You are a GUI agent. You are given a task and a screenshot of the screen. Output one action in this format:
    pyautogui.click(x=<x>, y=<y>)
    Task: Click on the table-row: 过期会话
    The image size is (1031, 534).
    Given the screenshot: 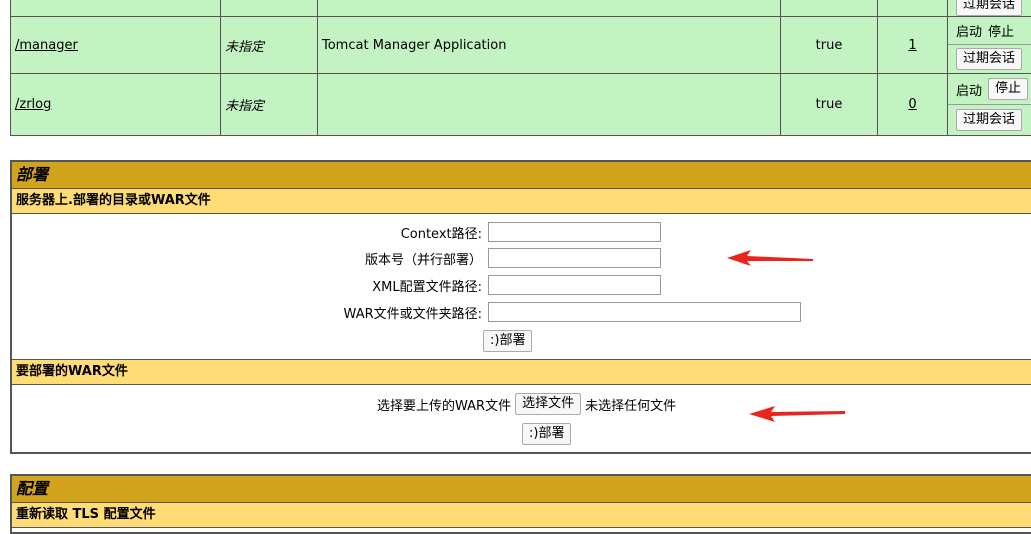 What is the action you would take?
    pyautogui.click(x=521, y=8)
    